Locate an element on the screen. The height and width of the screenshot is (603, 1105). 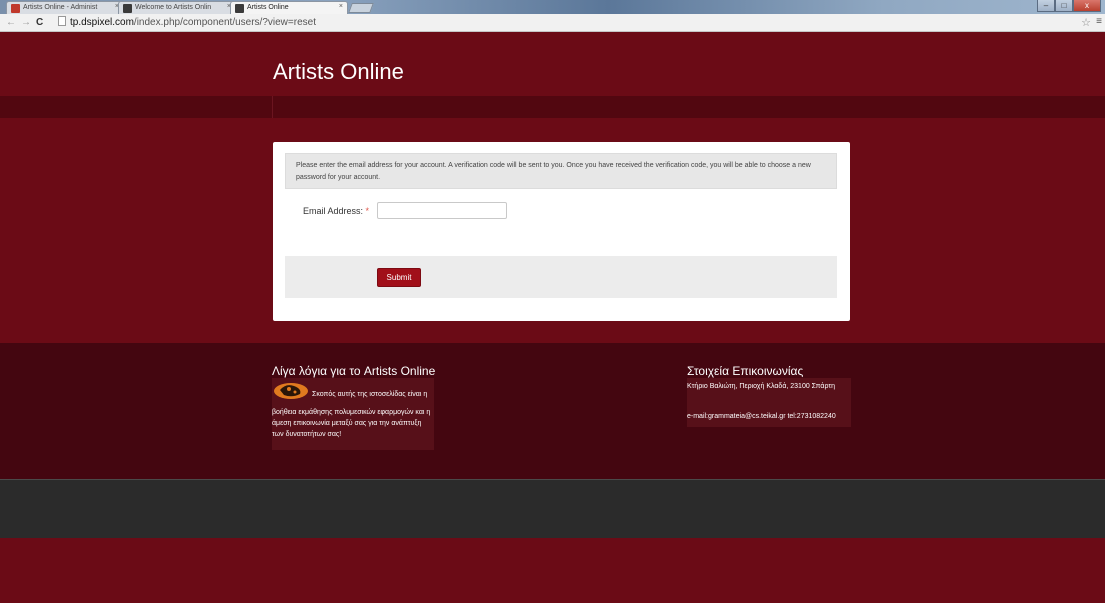
nav-strip is located at coordinates (552, 107).